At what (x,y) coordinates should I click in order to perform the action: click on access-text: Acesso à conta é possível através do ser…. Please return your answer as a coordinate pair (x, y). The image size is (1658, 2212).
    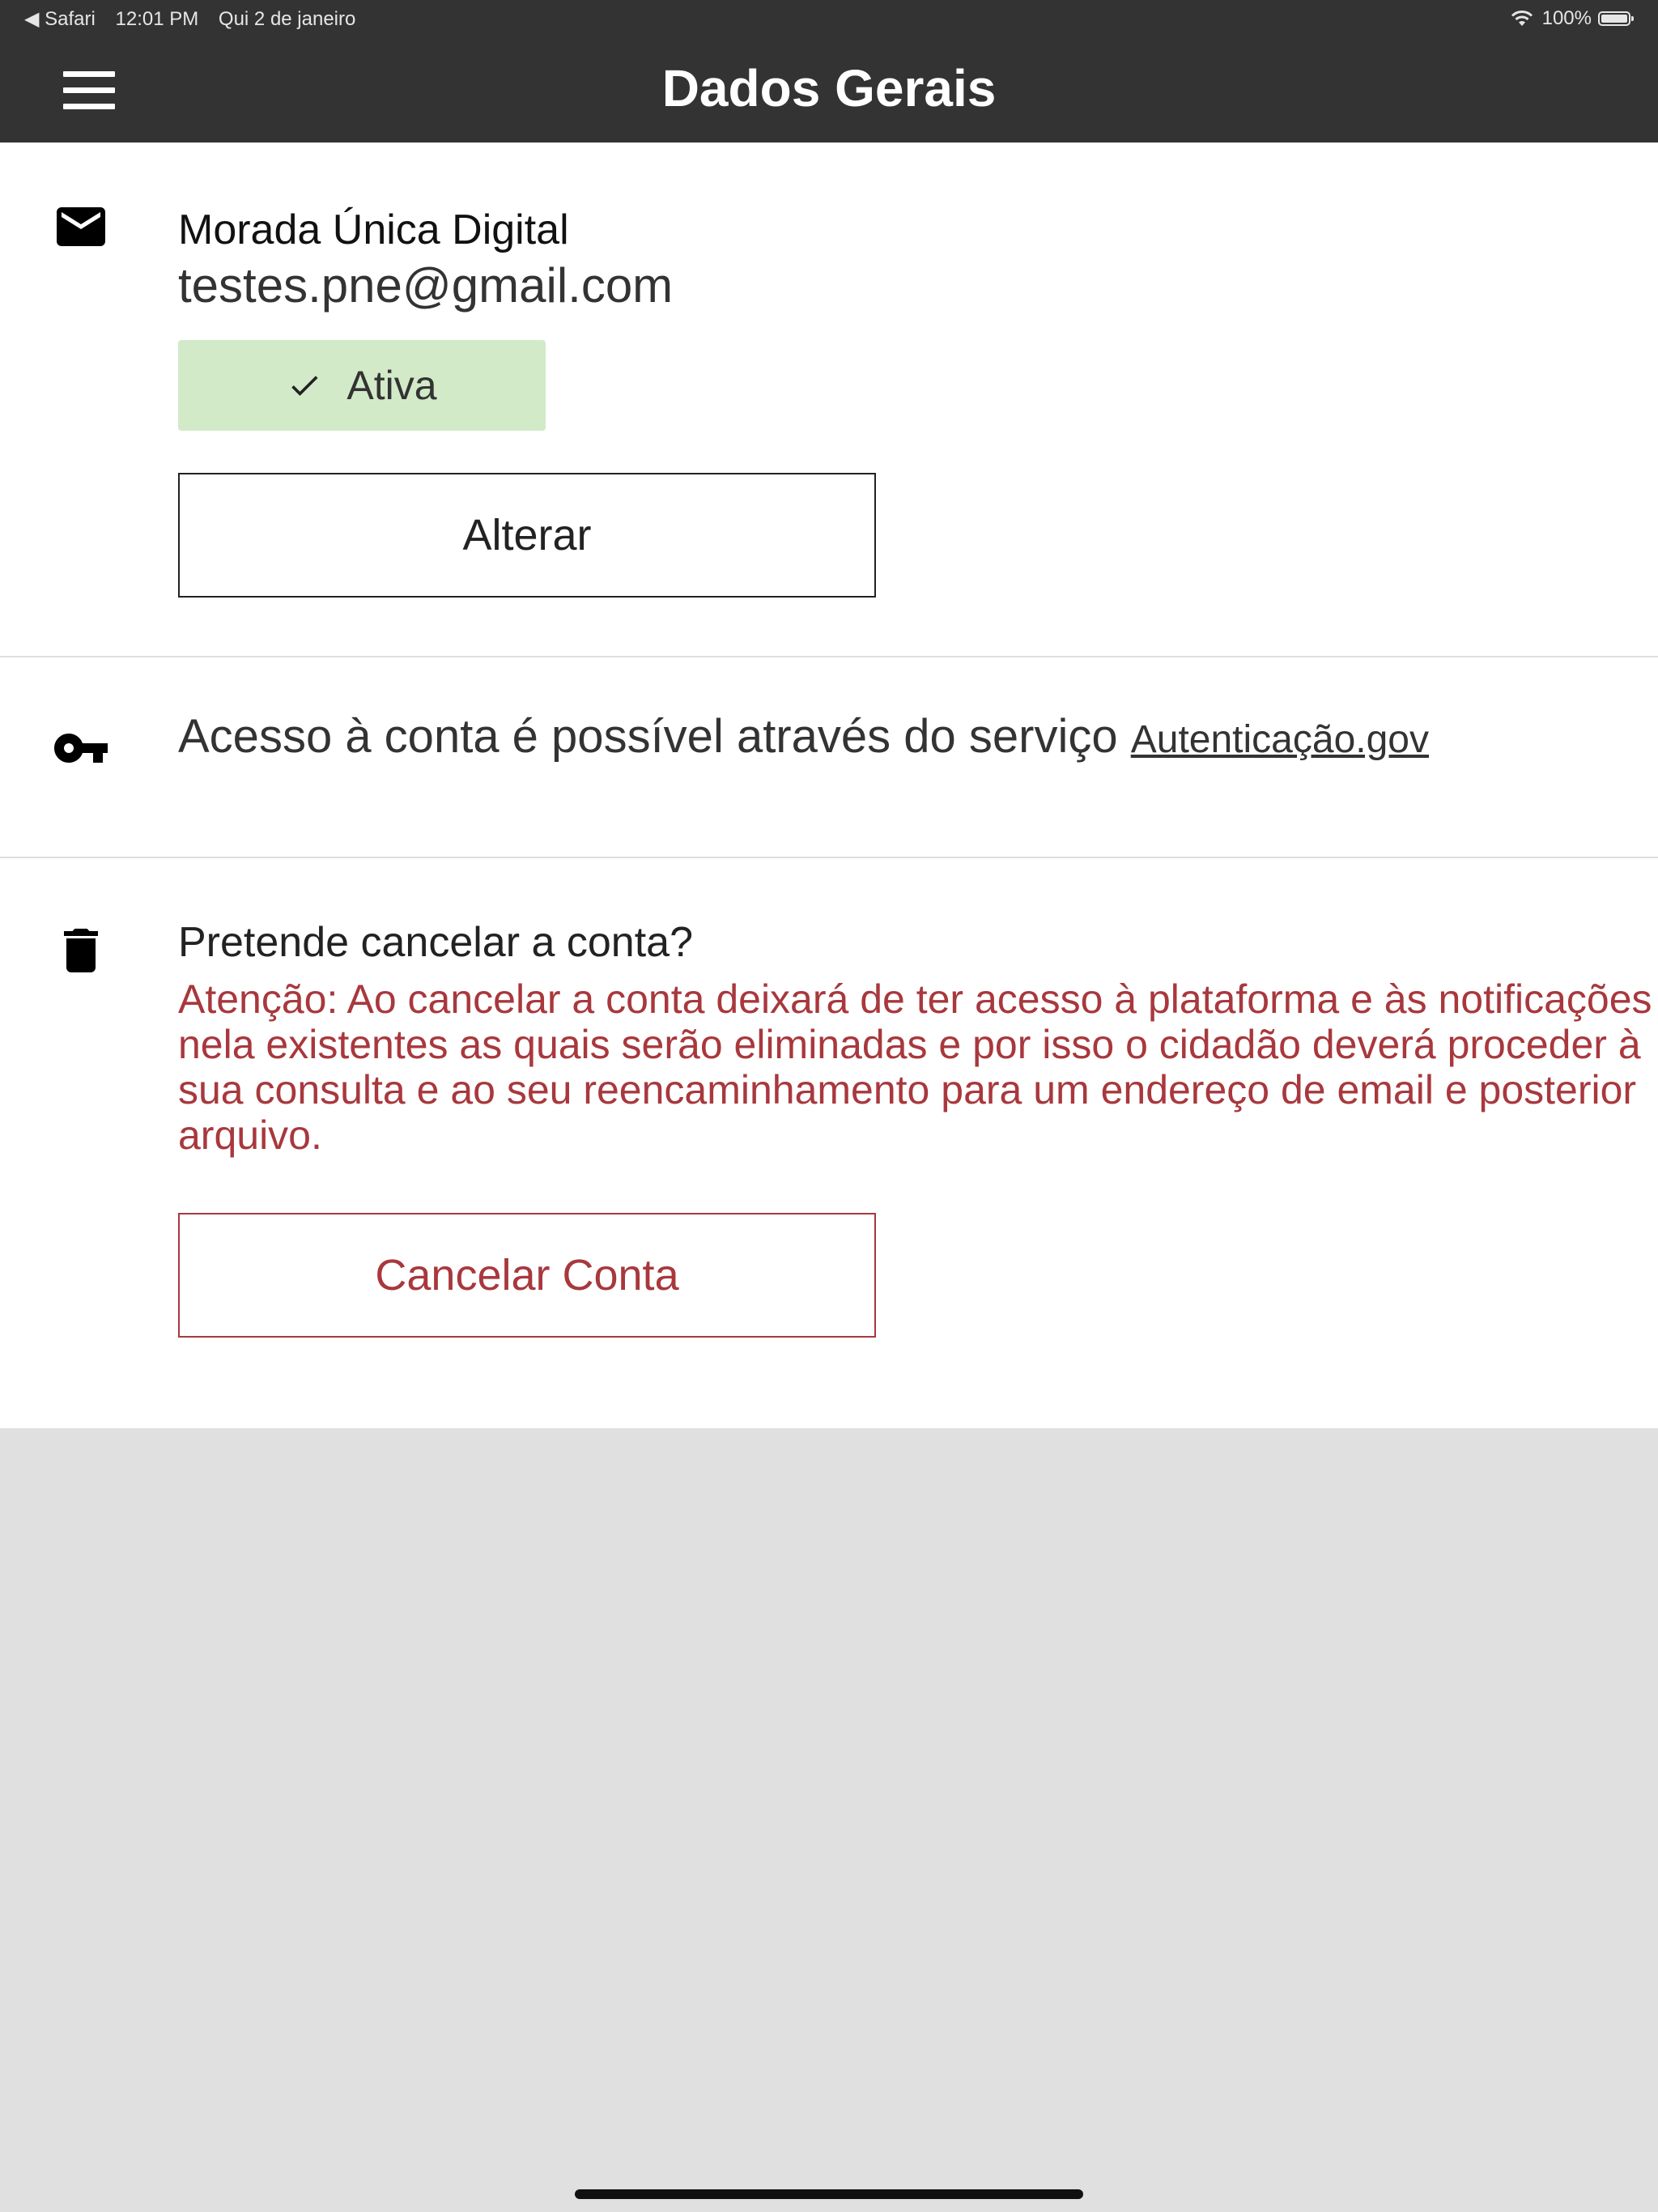
    Looking at the image, I should click on (648, 737).